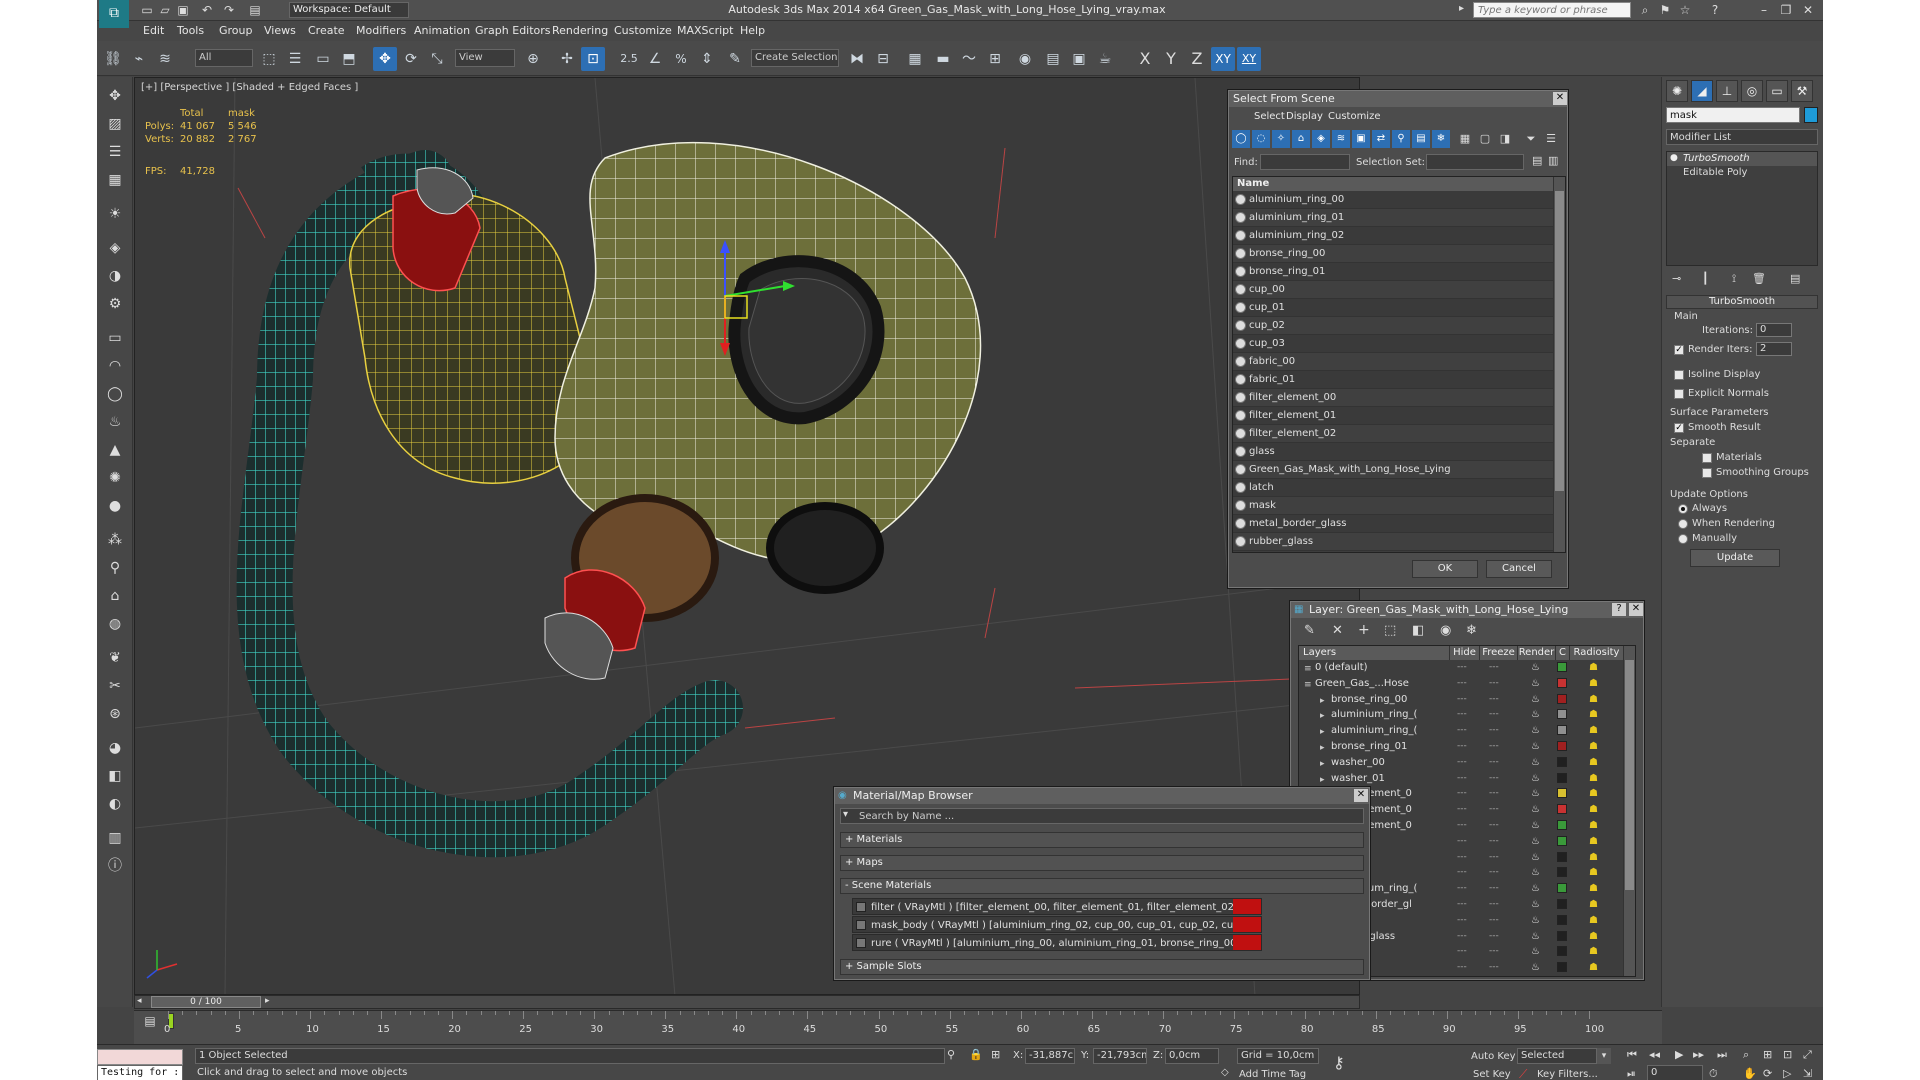 The image size is (1920, 1080). I want to click on teapot-icon: ♨, so click(115, 422).